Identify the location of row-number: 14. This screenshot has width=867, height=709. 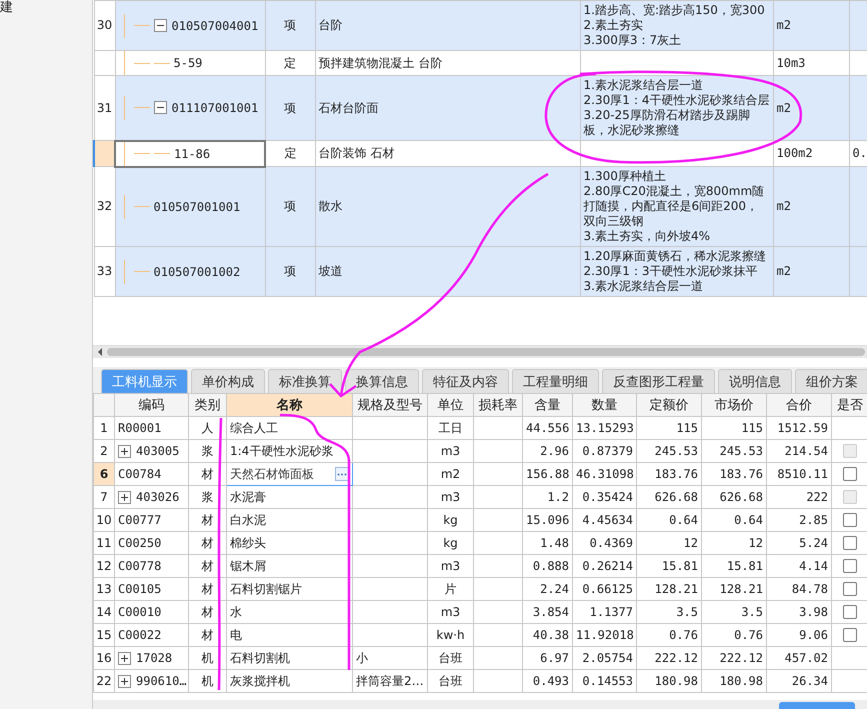
(104, 612).